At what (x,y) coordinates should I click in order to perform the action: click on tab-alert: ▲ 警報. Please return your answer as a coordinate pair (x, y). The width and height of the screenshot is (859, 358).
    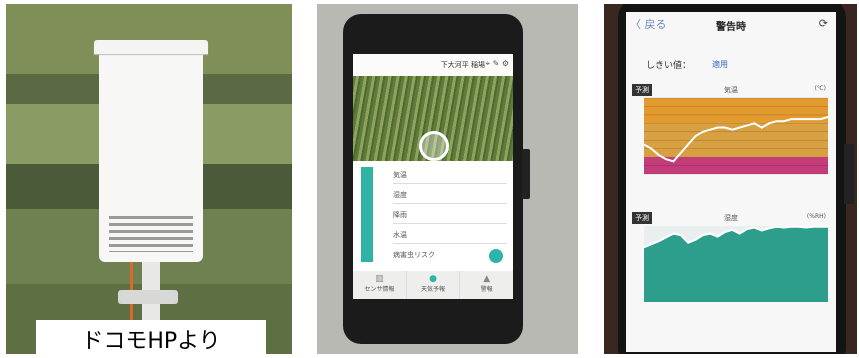
    Looking at the image, I should click on (486, 285).